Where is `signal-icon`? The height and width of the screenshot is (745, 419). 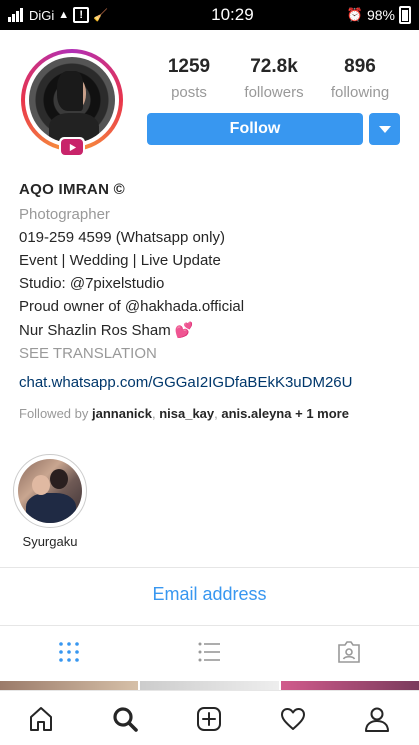 signal-icon is located at coordinates (15, 15).